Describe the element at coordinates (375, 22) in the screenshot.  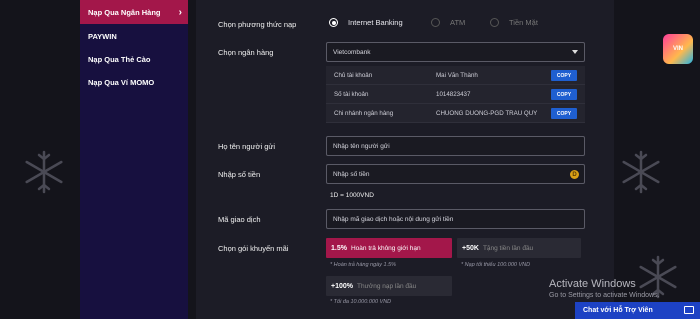
I see `radio-label: Internet Banking` at that location.